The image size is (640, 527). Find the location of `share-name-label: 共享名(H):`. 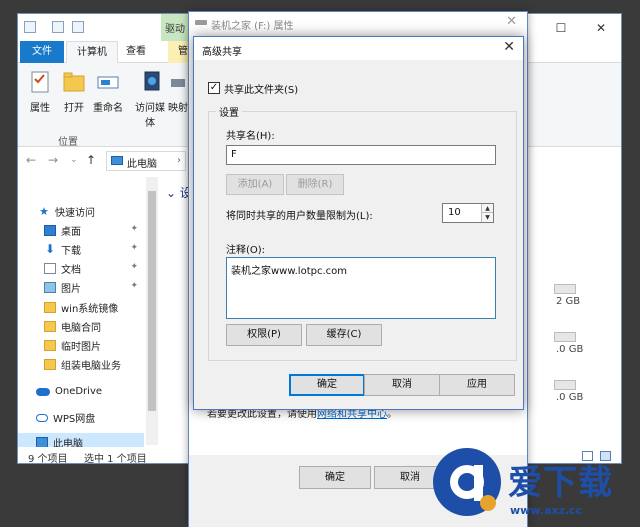

share-name-label: 共享名(H): is located at coordinates (250, 136).